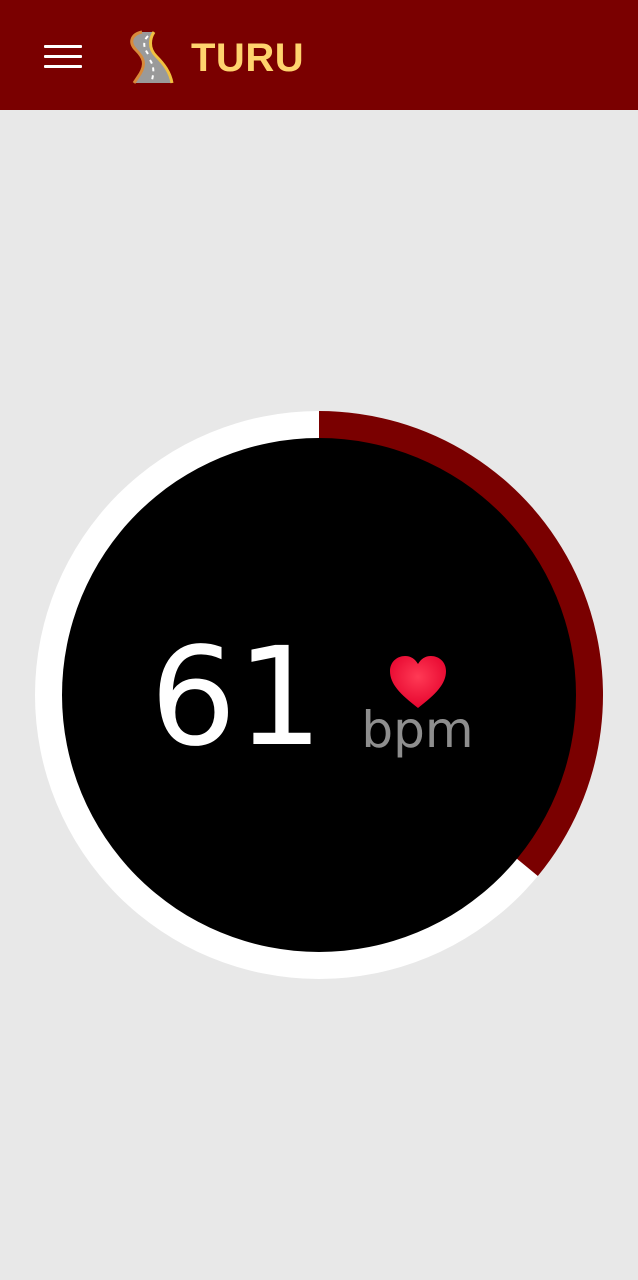 The width and height of the screenshot is (638, 1280). What do you see at coordinates (248, 58) in the screenshot?
I see `app-title: TURU` at bounding box center [248, 58].